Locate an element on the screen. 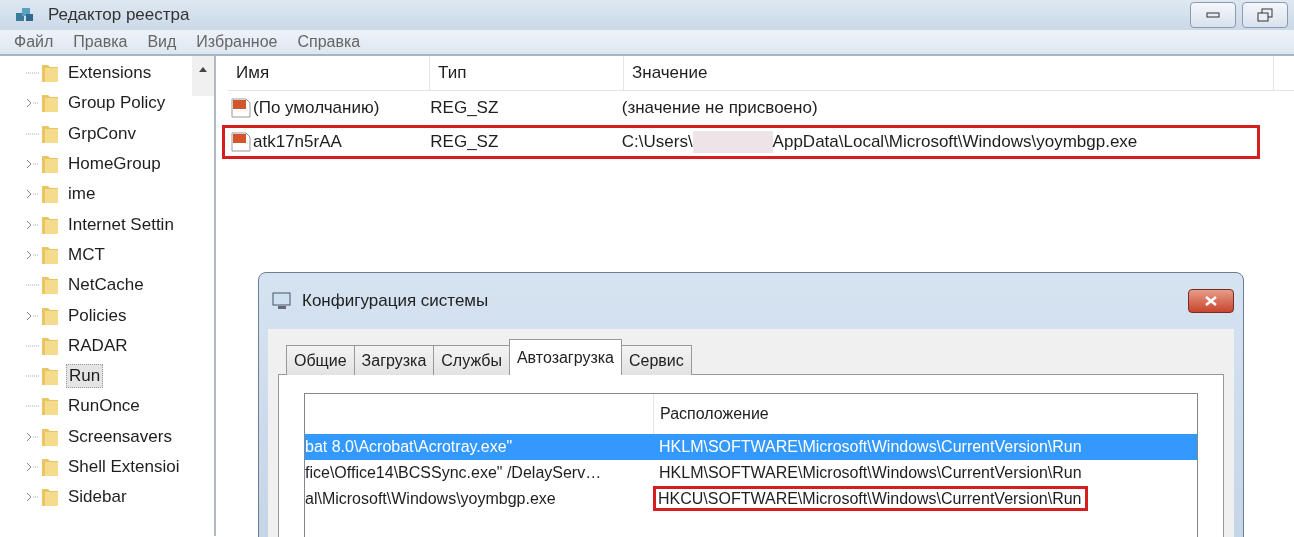  dialog-title: Конфигурация системы is located at coordinates (395, 301).